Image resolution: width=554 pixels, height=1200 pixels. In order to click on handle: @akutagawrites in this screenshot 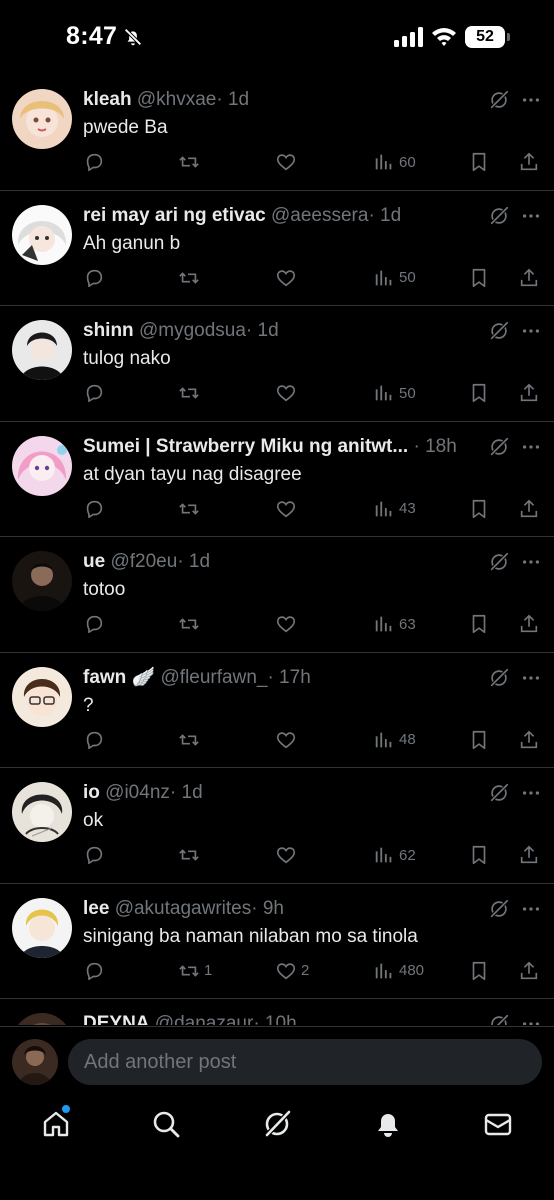, I will do `click(183, 908)`.